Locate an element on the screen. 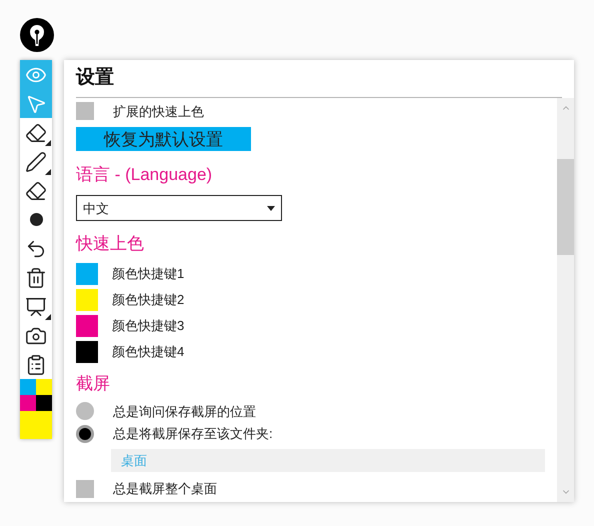  shortcut-label: 颜色快捷键4 is located at coordinates (148, 352).